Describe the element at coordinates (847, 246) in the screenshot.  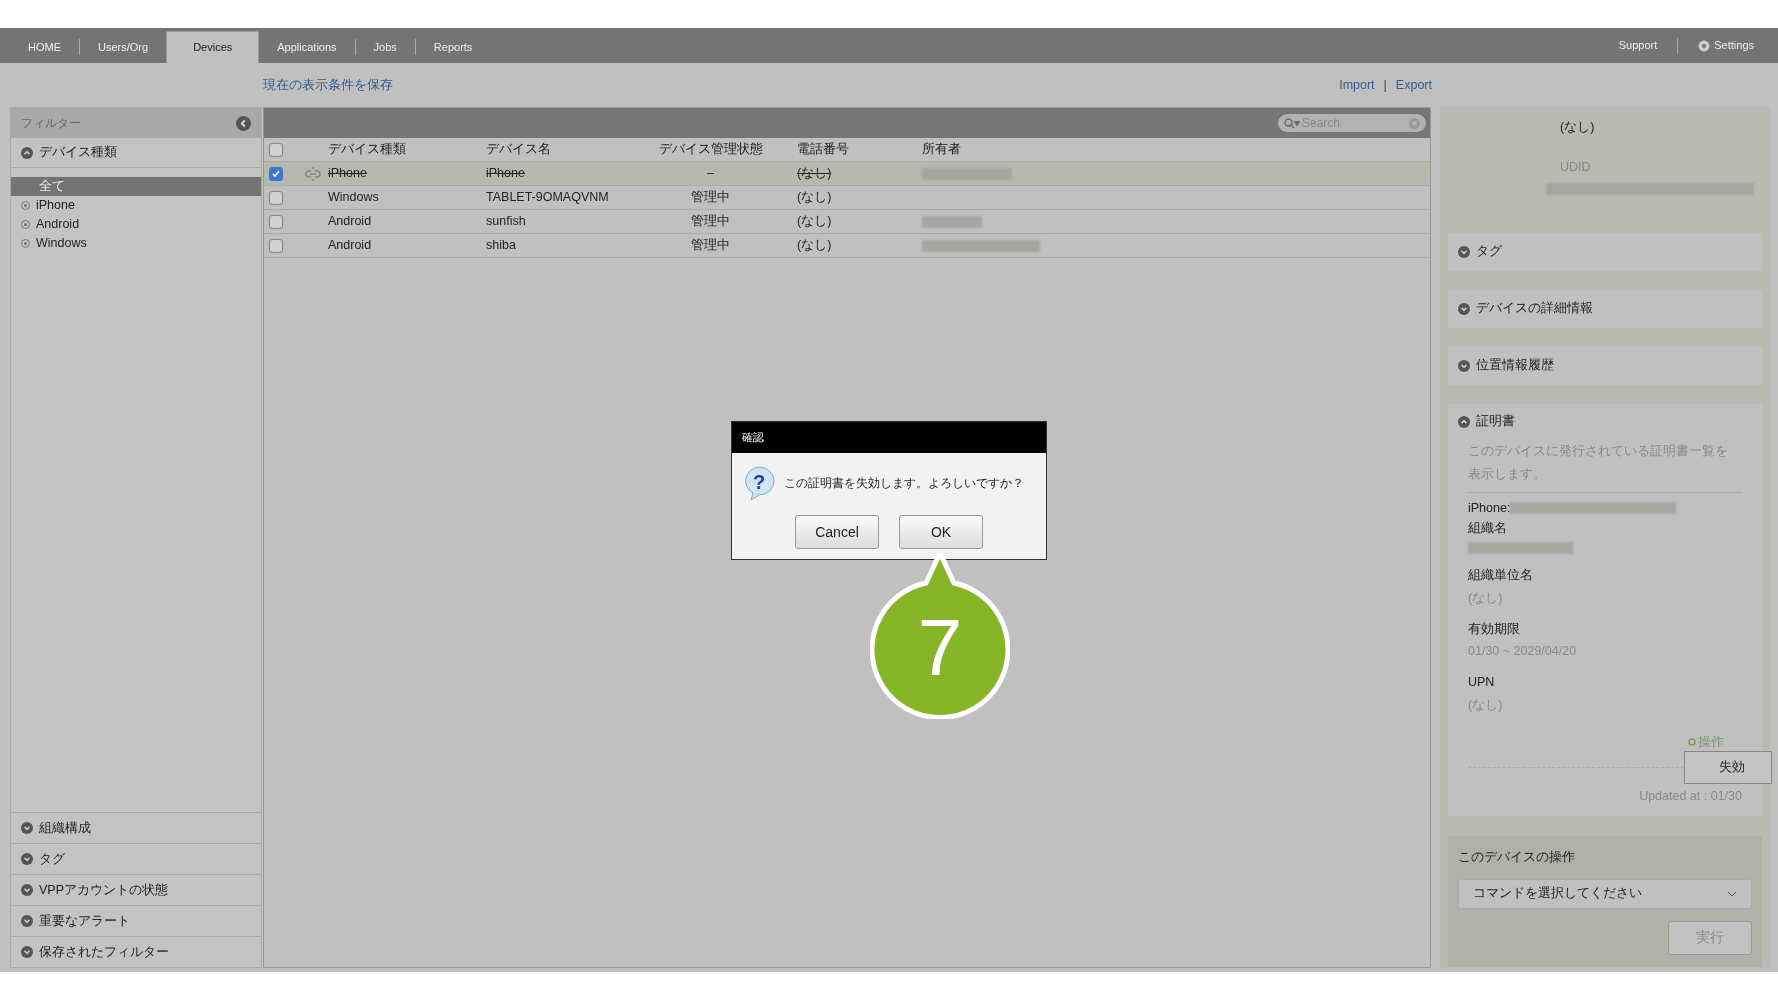
I see `table-row: Android shiba 管理中 (なし)` at that location.